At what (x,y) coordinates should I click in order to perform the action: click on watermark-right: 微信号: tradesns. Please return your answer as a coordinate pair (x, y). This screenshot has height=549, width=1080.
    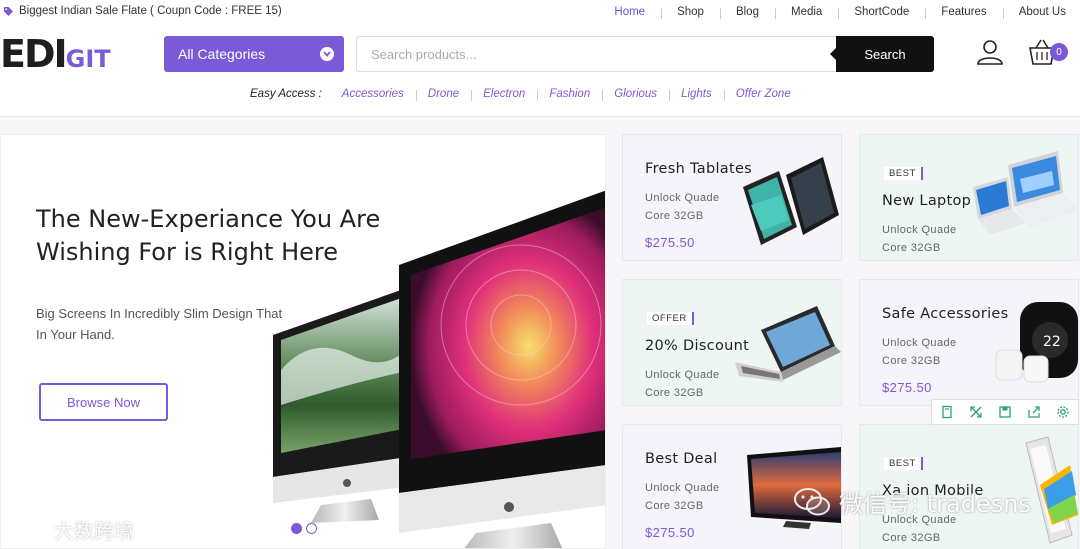
    Looking at the image, I should click on (912, 501).